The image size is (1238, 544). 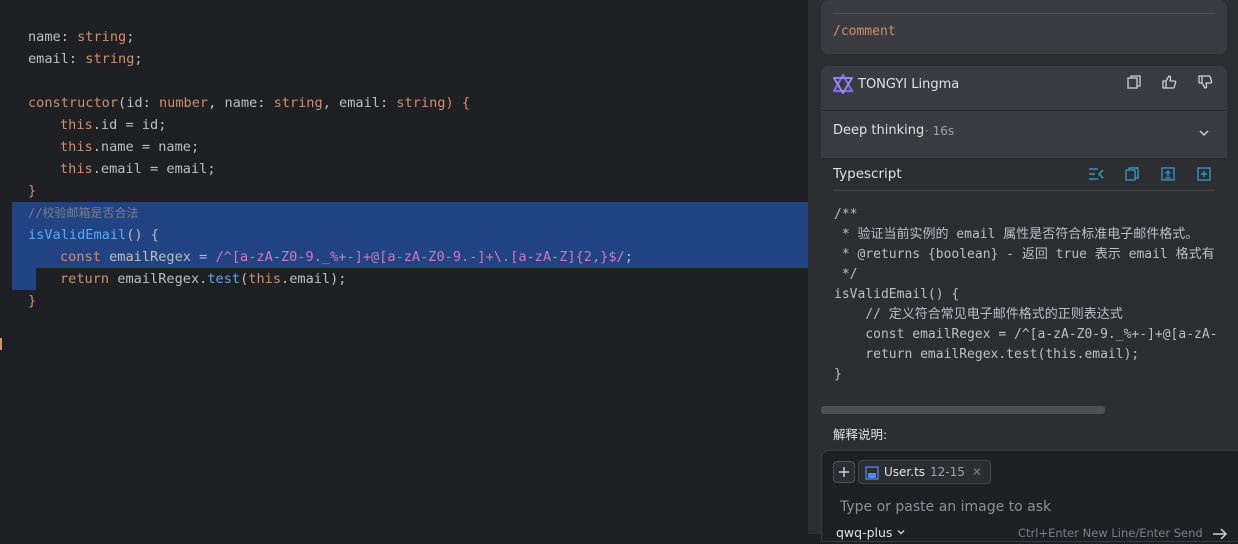 What do you see at coordinates (1205, 82) in the screenshot?
I see `thumbs-down-icon` at bounding box center [1205, 82].